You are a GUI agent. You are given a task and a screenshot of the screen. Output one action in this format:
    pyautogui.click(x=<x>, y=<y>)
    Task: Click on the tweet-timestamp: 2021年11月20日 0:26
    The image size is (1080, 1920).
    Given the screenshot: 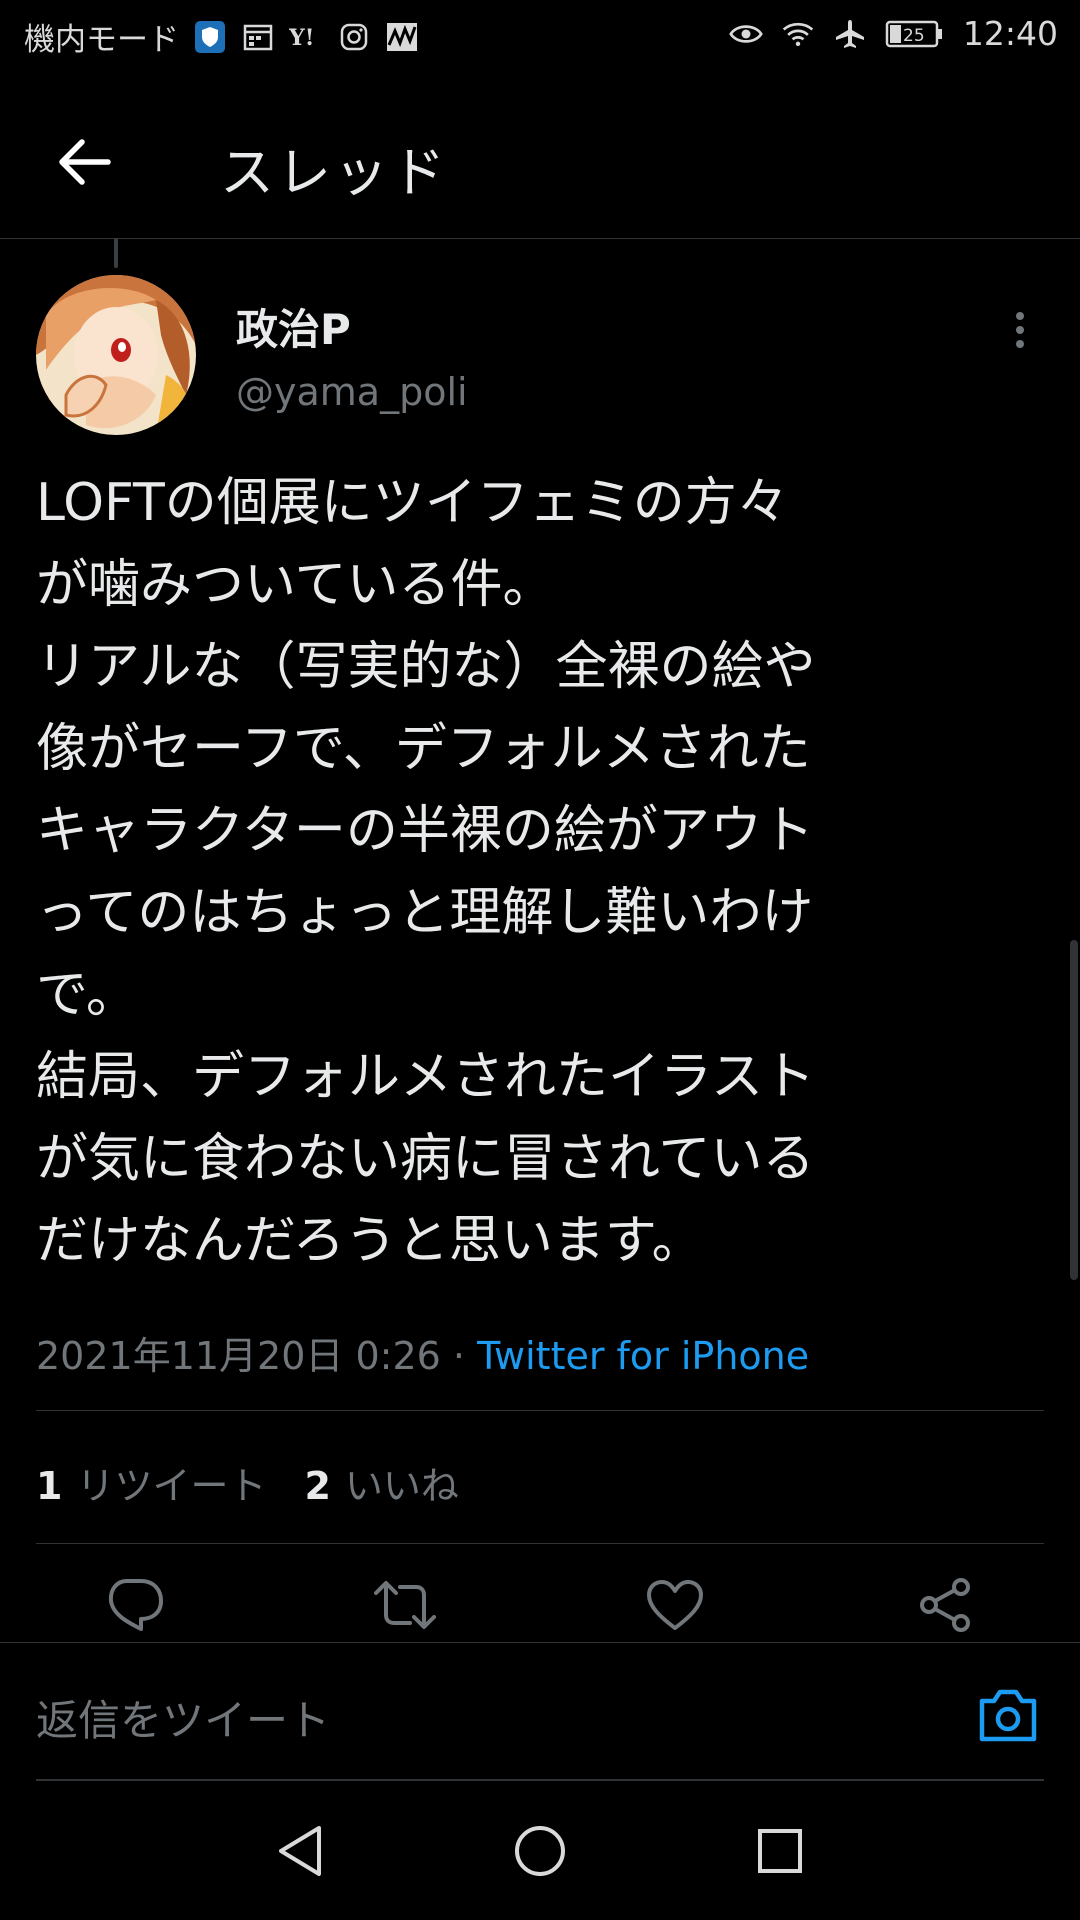 What is the action you would take?
    pyautogui.click(x=238, y=1356)
    